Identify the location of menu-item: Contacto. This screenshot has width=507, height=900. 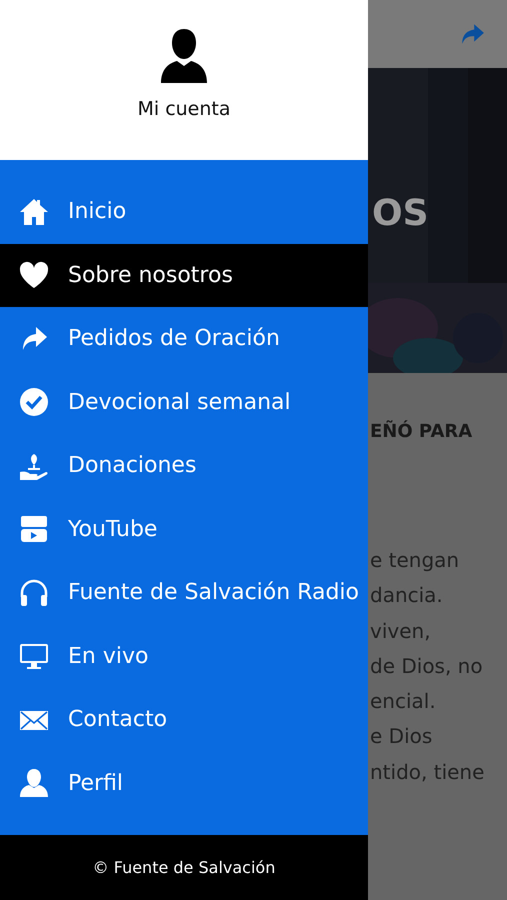
(184, 720).